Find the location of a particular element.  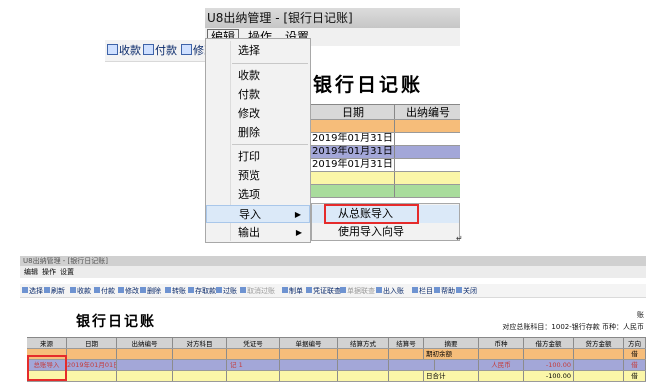

menu-item-receive: 收款 is located at coordinates (258, 76).